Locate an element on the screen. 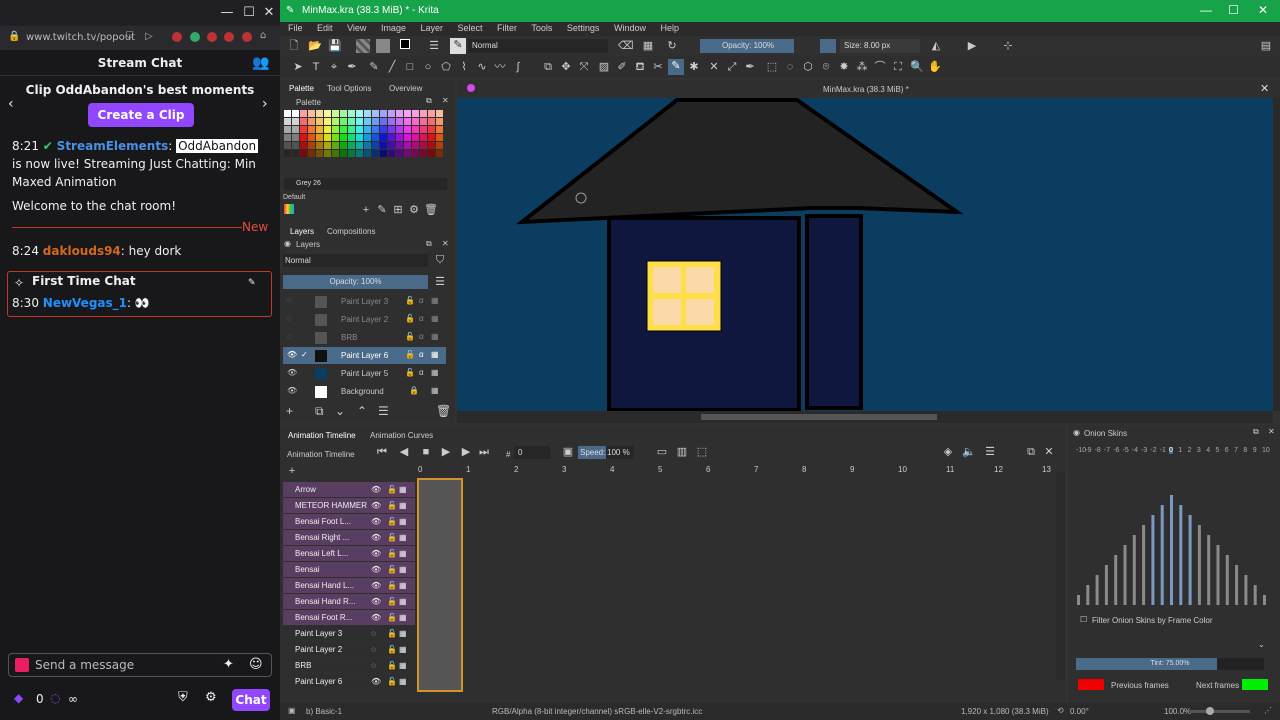  select-shapes-icon: ➤ is located at coordinates (298, 67).